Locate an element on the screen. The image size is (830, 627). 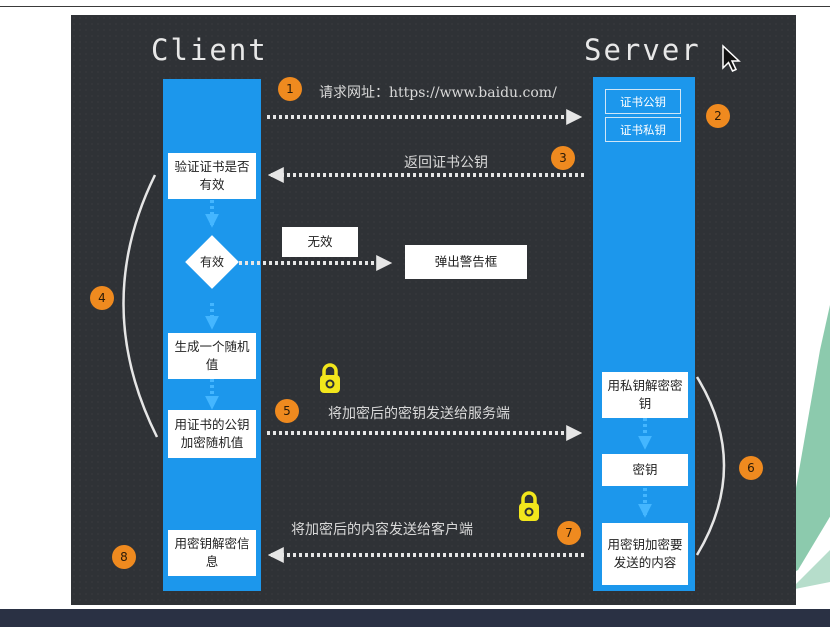
top-divider is located at coordinates (415, 6).